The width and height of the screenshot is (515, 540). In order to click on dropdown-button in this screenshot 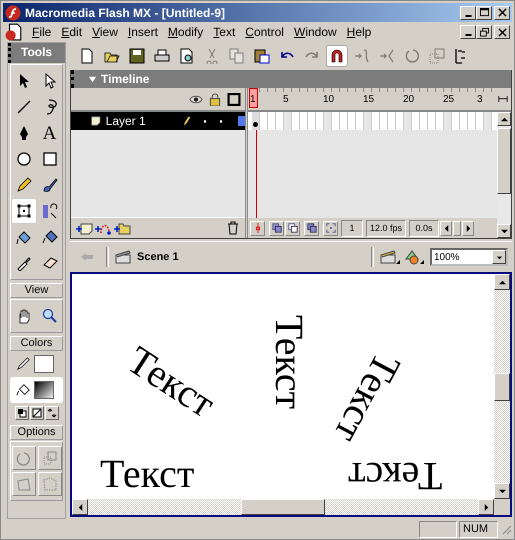, I will do `click(499, 257)`.